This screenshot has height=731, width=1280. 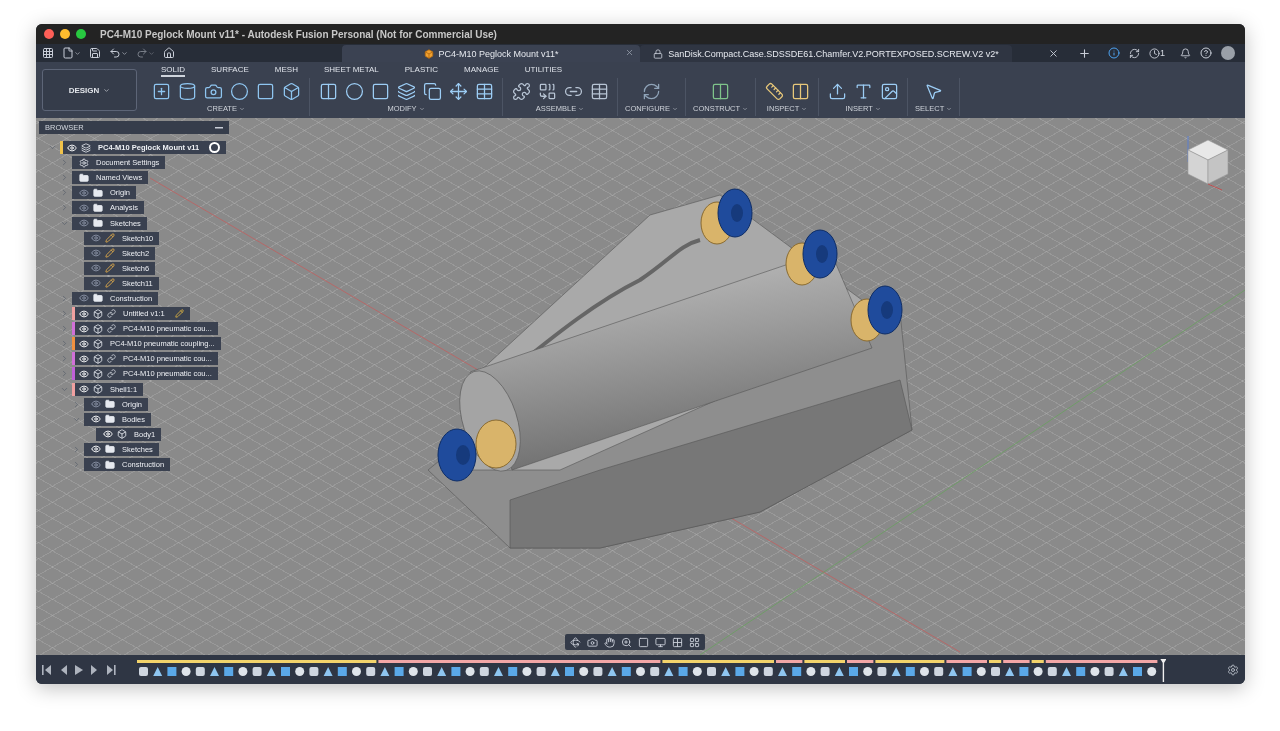 What do you see at coordinates (145, 53) in the screenshot?
I see `redo-icon` at bounding box center [145, 53].